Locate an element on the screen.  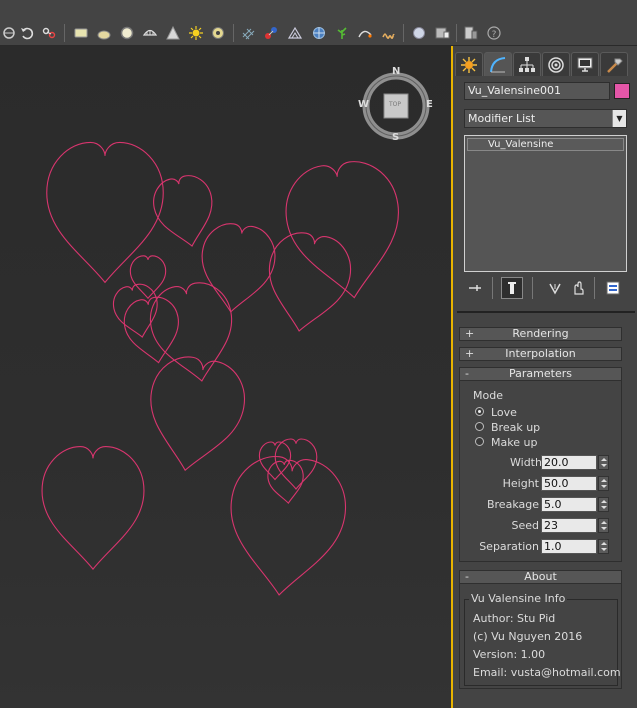
object-color-swatch is located at coordinates (622, 91).